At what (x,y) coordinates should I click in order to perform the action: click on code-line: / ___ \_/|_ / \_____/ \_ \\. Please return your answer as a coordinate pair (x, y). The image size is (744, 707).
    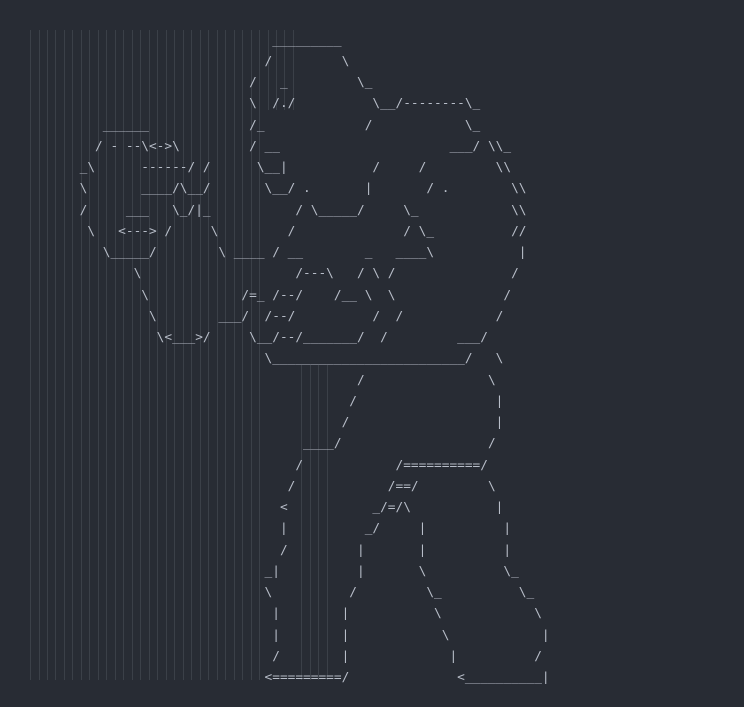
    Looking at the image, I should click on (272, 210).